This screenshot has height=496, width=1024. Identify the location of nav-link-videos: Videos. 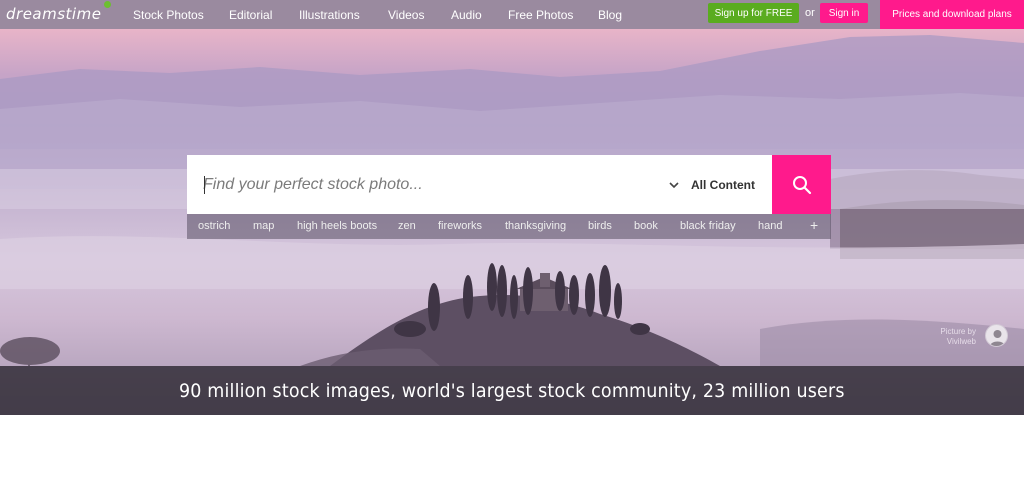
(406, 15).